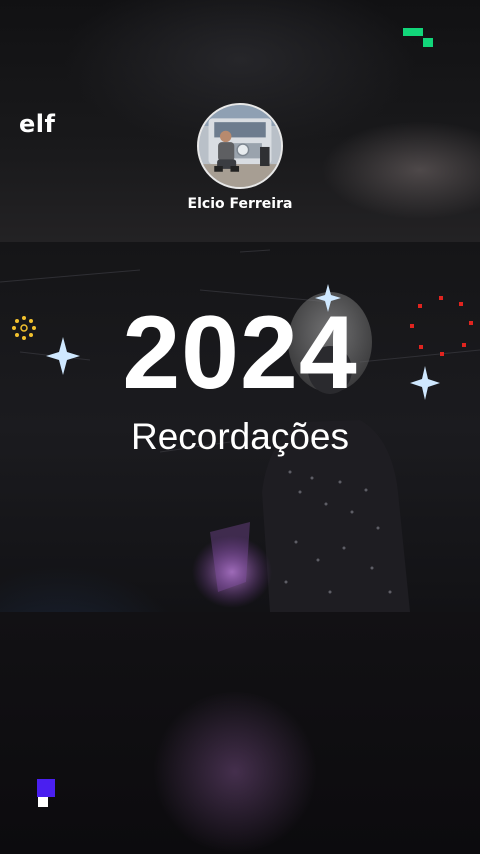  Describe the element at coordinates (240, 353) in the screenshot. I see `year-title: 2024` at that location.